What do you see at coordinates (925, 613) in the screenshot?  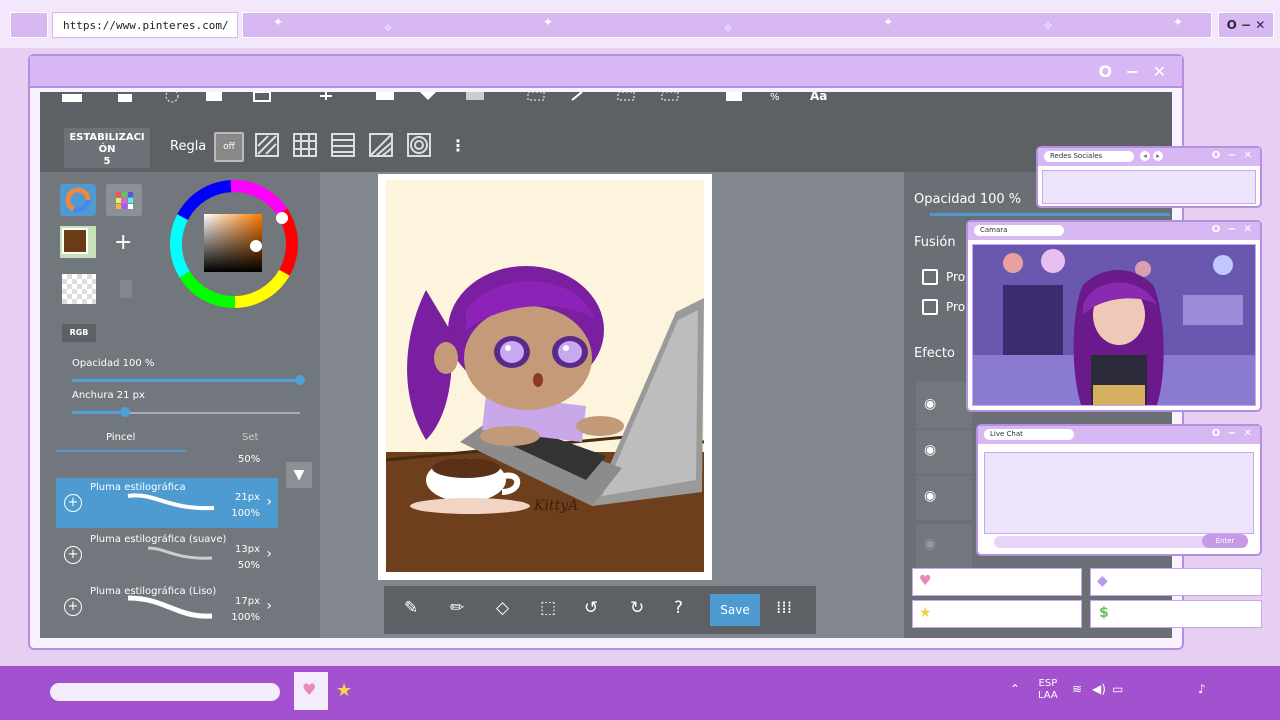 I see `star-icon: ★` at bounding box center [925, 613].